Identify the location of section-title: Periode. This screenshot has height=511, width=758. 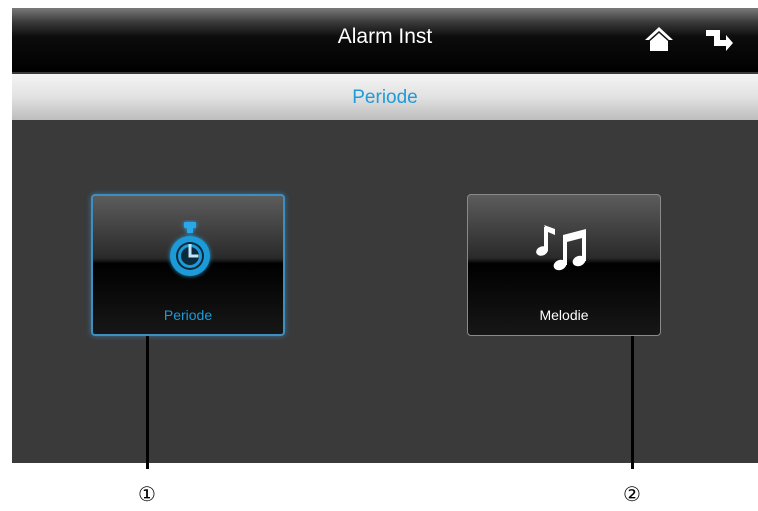
(385, 97).